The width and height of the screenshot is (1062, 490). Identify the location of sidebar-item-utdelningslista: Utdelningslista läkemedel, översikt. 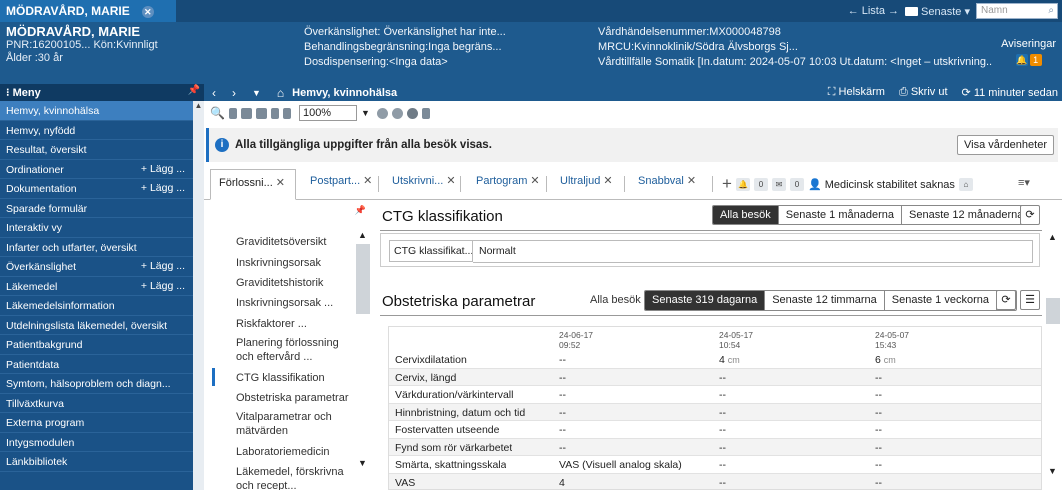
(96, 325).